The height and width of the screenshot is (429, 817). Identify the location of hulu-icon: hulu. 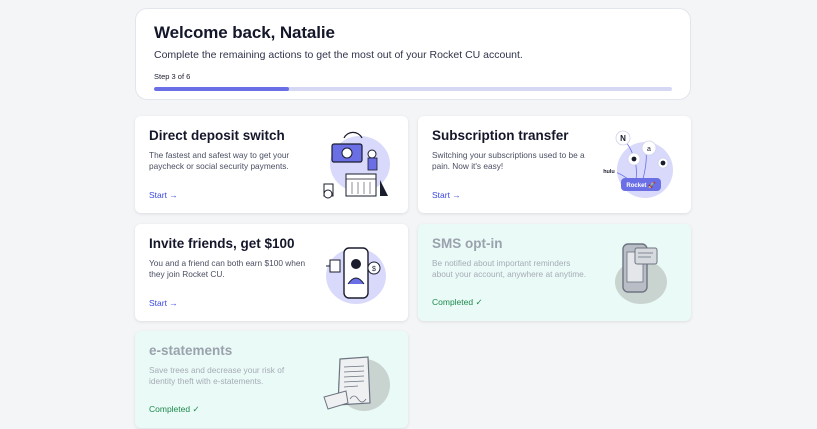
(609, 172).